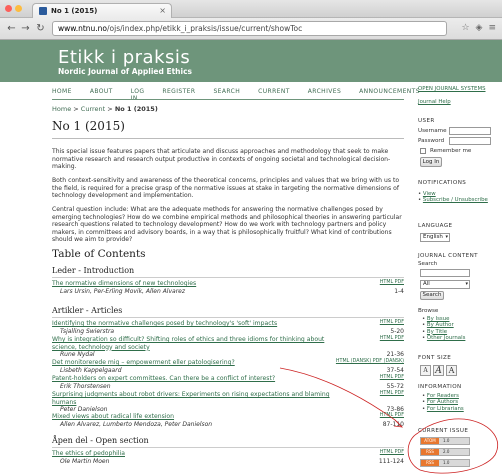 The width and height of the screenshot is (502, 475). I want to click on journal-content-heading: JOURNAL CONTENT, so click(448, 256).